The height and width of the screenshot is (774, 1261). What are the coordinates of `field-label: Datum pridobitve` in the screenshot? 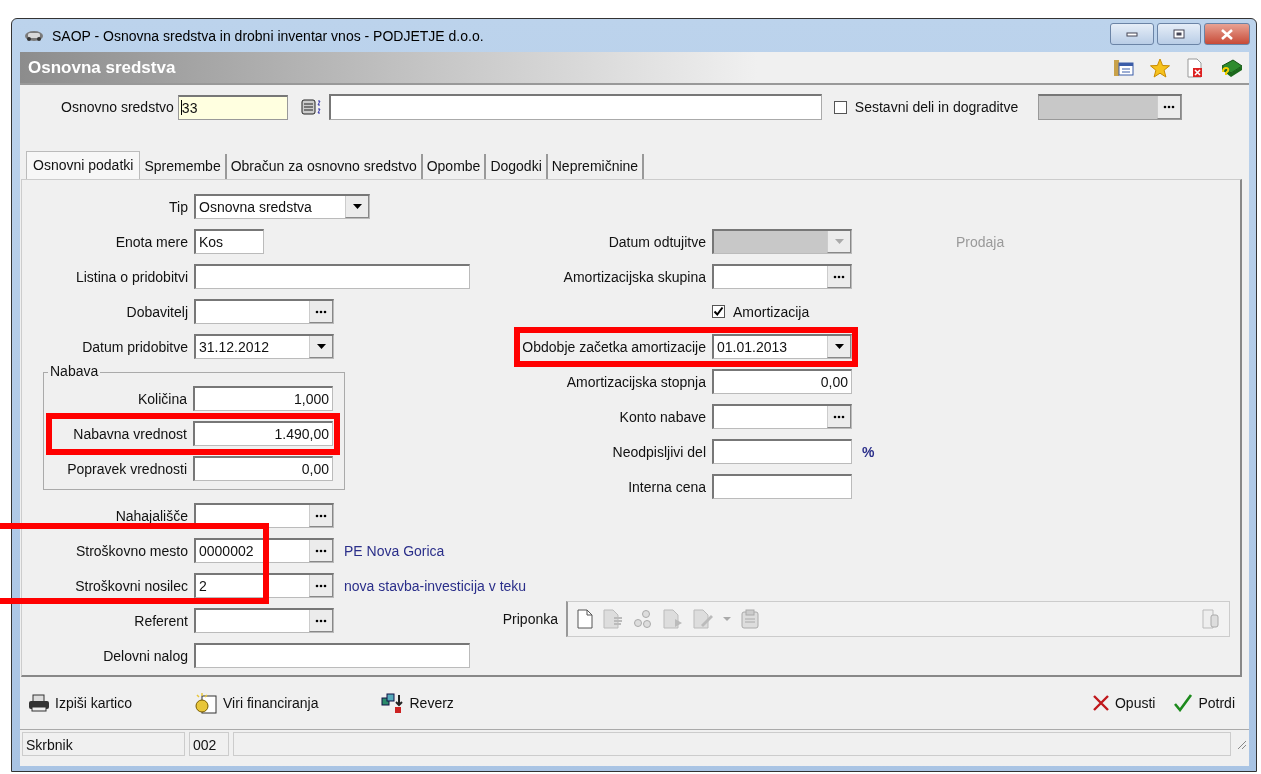 It's located at (134, 346).